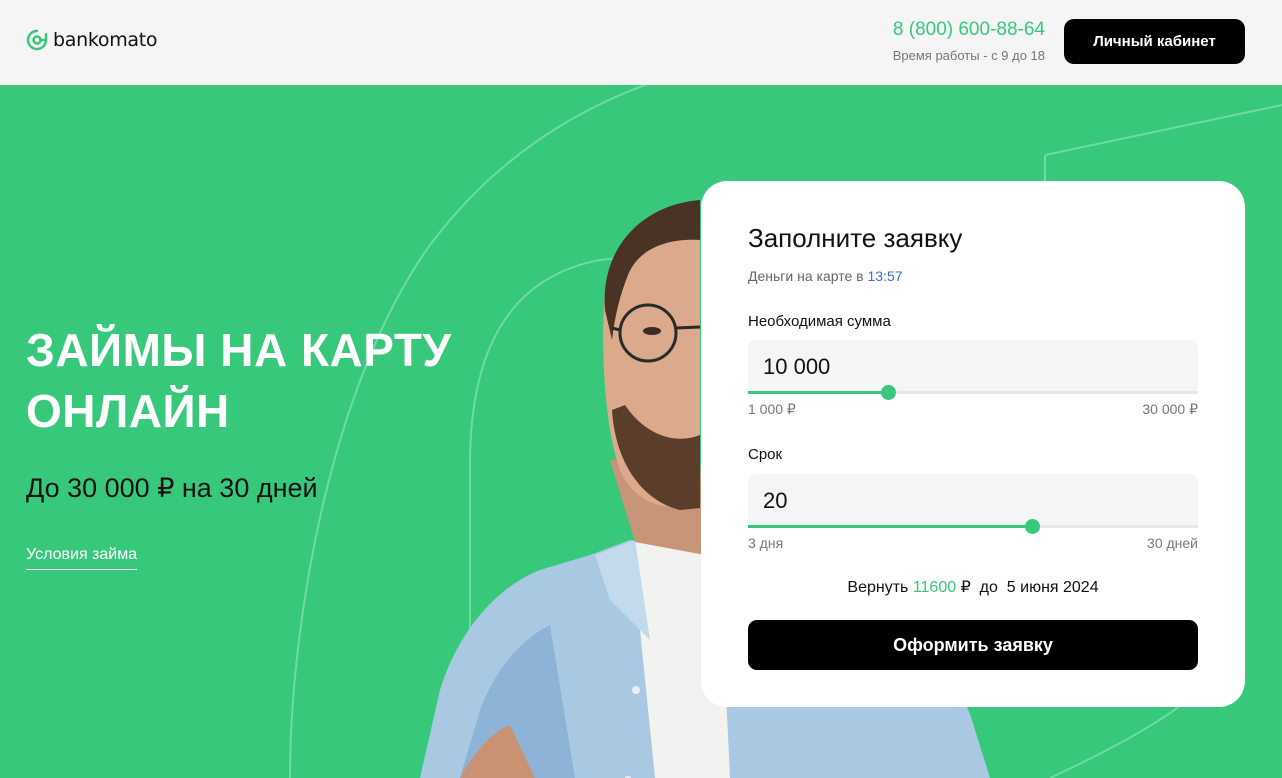  I want to click on term-field: 20, so click(973, 504).